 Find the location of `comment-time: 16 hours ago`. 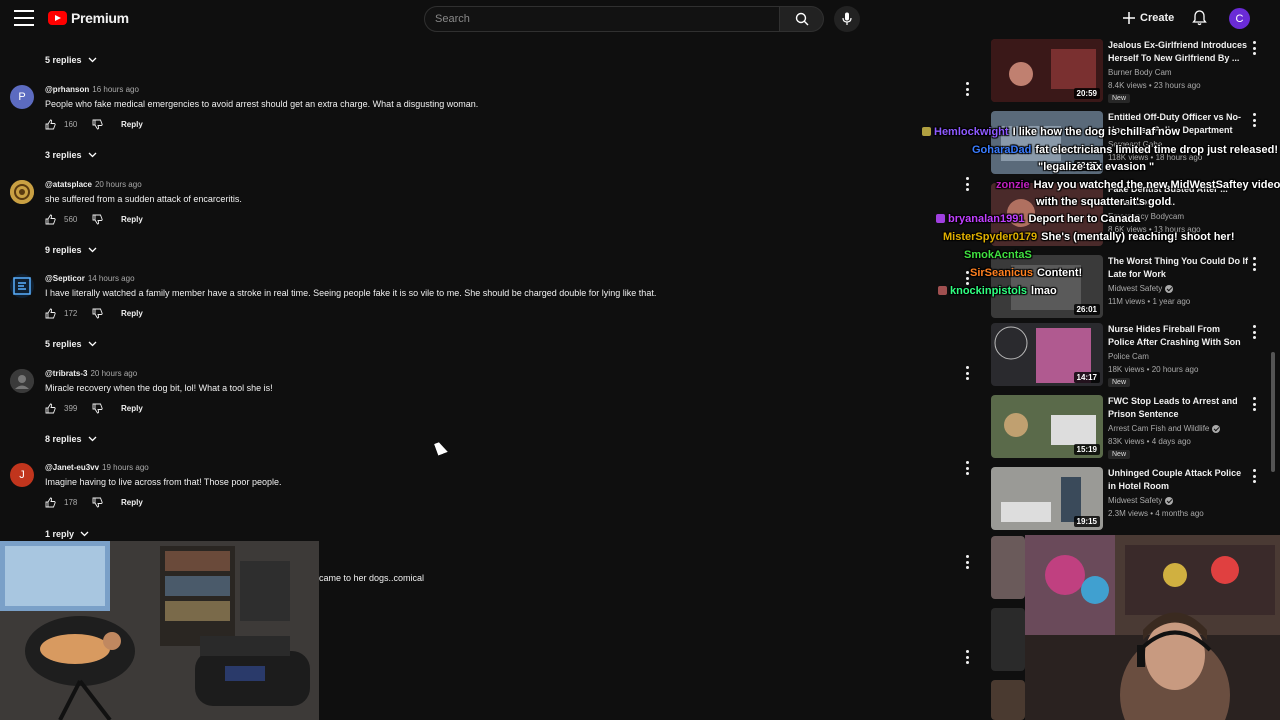

comment-time: 16 hours ago is located at coordinates (115, 89).